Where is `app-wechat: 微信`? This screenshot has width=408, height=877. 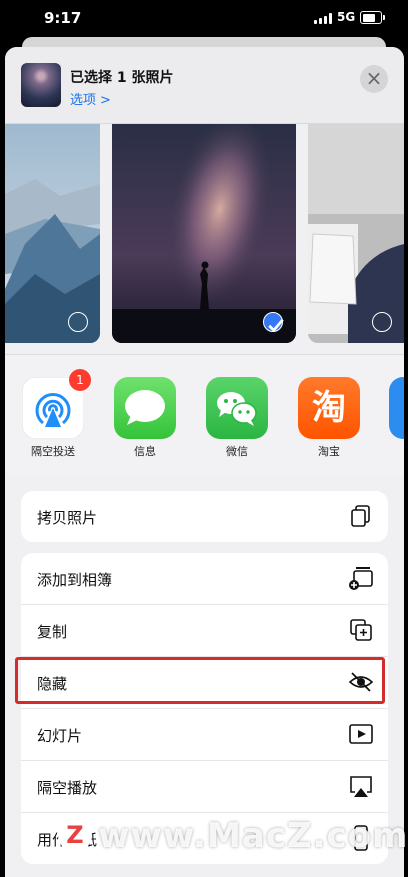
app-wechat: 微信 is located at coordinates (237, 418).